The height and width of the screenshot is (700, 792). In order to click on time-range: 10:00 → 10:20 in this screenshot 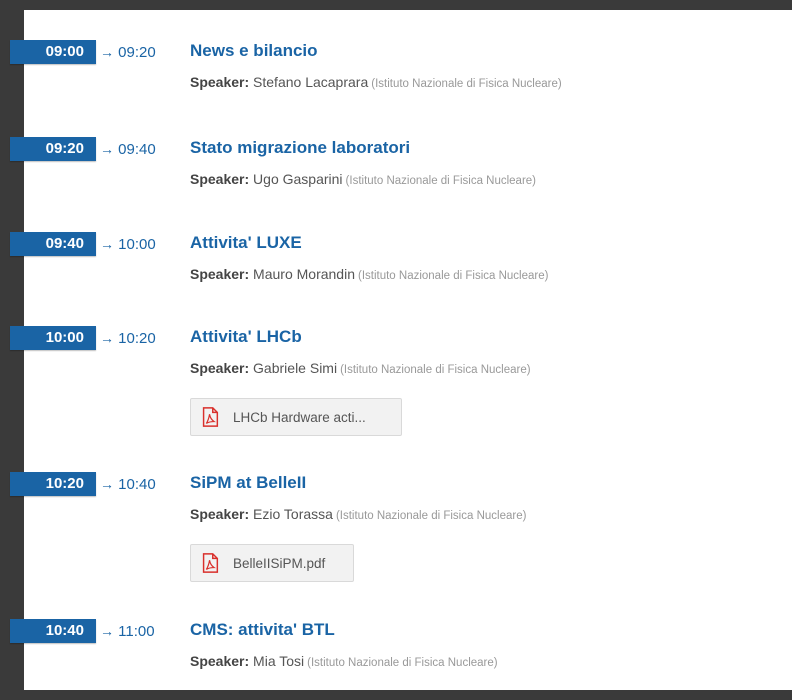, I will do `click(83, 338)`.